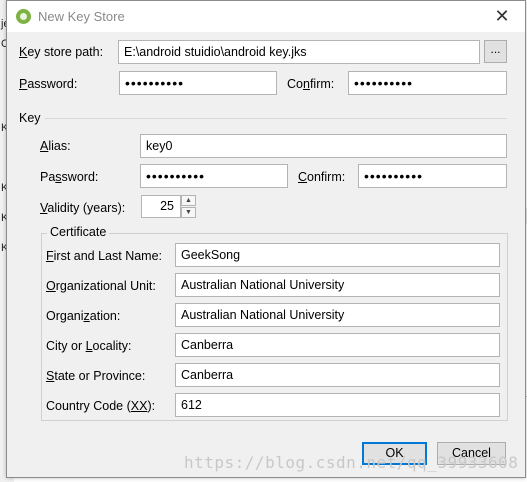 The image size is (527, 482). What do you see at coordinates (351, 462) in the screenshot?
I see `watermark-text: https://blog.csdn.net/qq_39933608` at bounding box center [351, 462].